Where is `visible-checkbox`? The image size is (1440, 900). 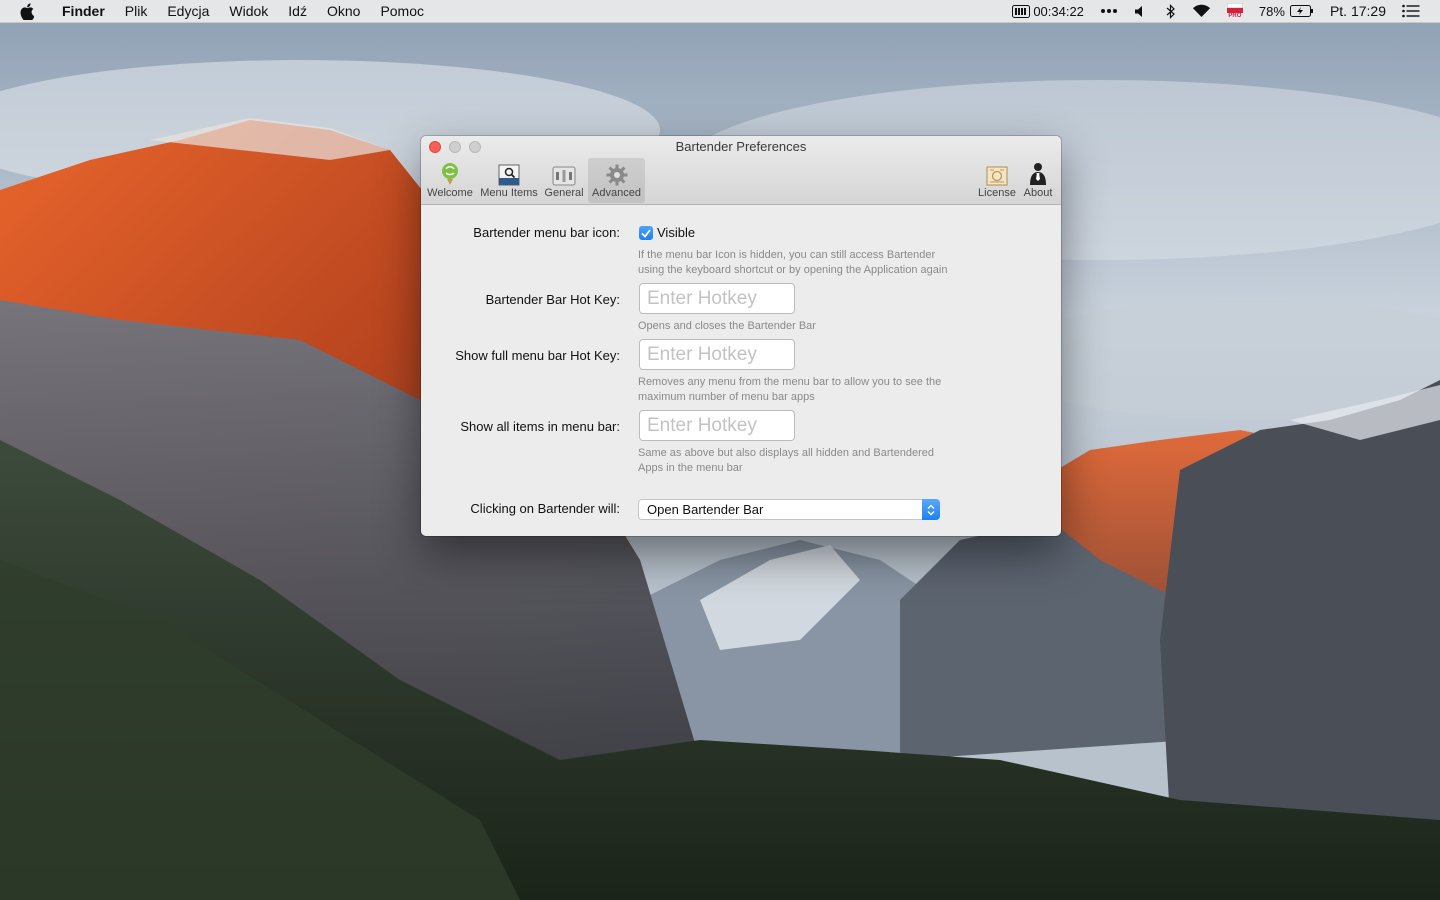
visible-checkbox is located at coordinates (646, 233).